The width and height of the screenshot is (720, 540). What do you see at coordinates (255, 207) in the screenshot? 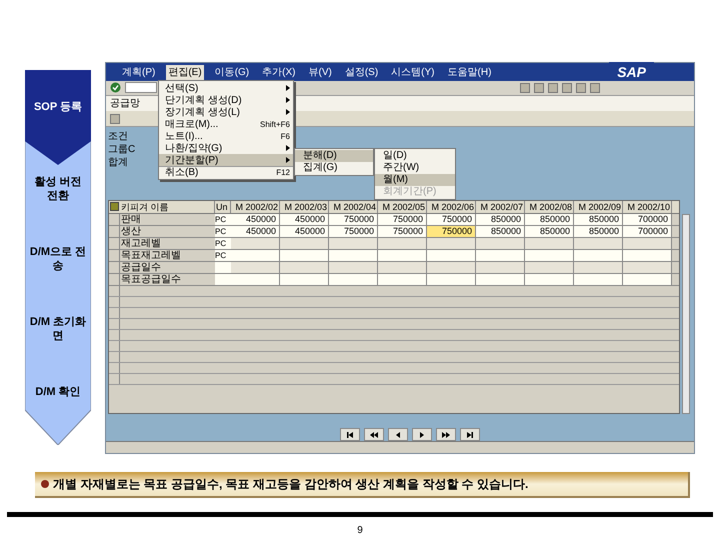
I see `column-header: M 2002/02` at bounding box center [255, 207].